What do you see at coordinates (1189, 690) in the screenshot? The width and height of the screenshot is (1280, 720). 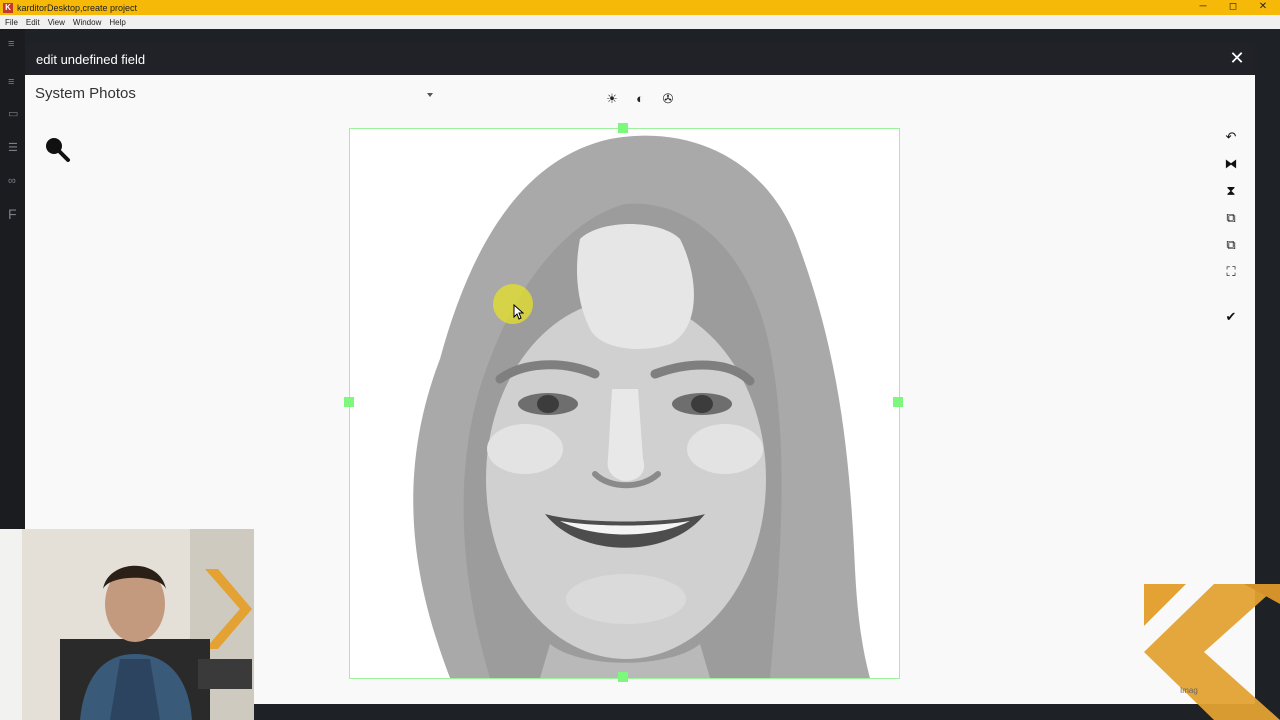 I see `brand-partial-text: Imag` at bounding box center [1189, 690].